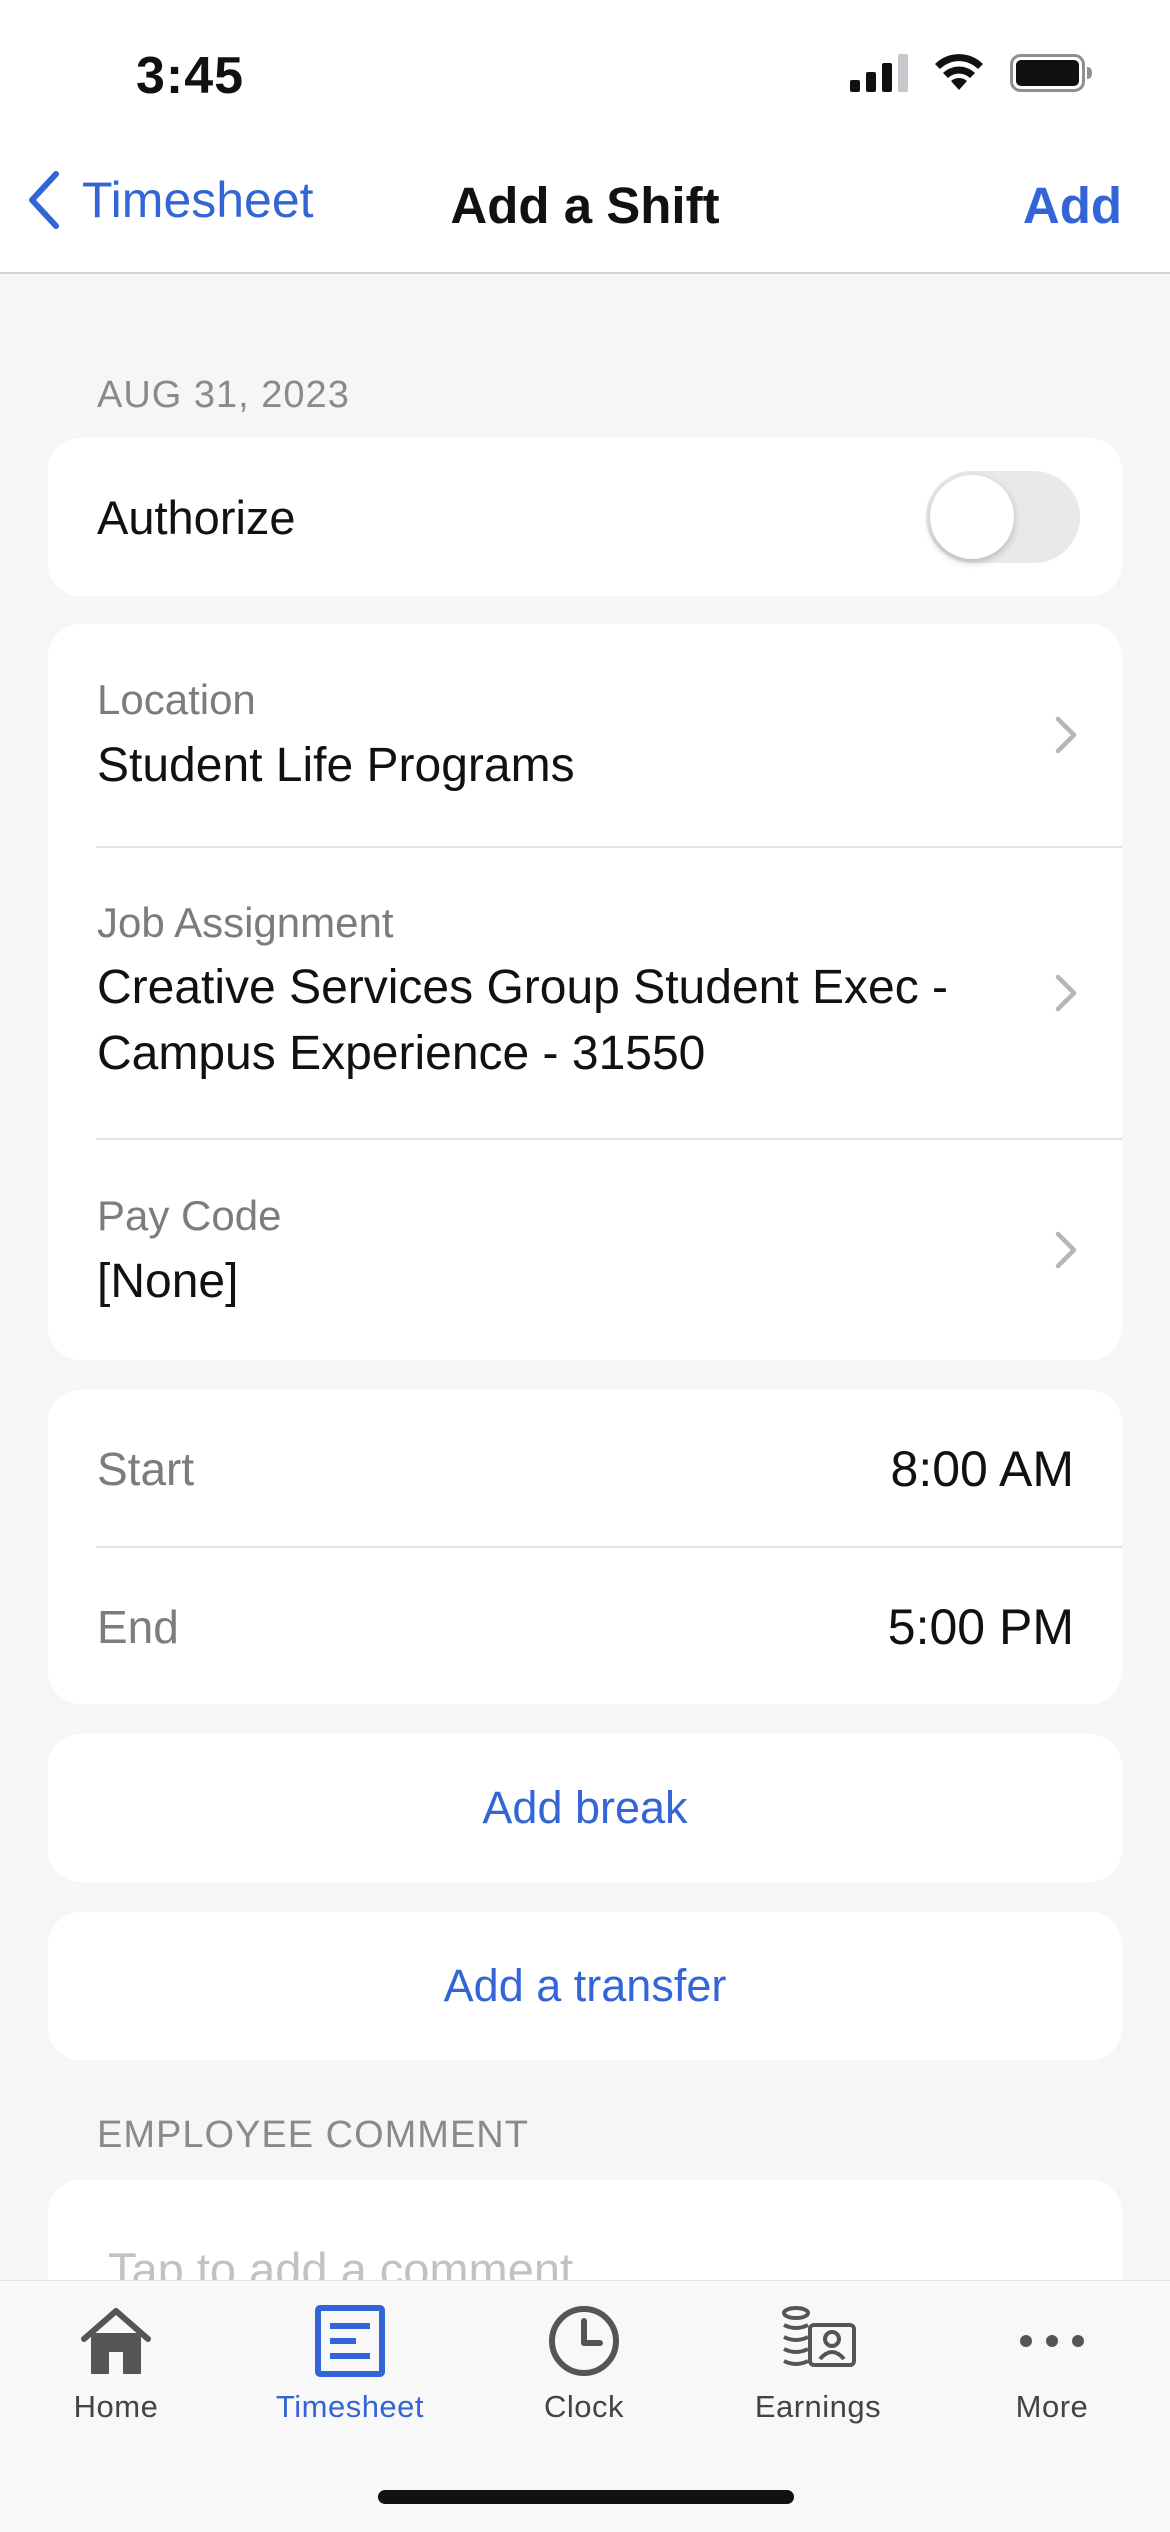 The width and height of the screenshot is (1170, 2532). What do you see at coordinates (982, 1468) in the screenshot?
I see `start-value: 8:00 AM` at bounding box center [982, 1468].